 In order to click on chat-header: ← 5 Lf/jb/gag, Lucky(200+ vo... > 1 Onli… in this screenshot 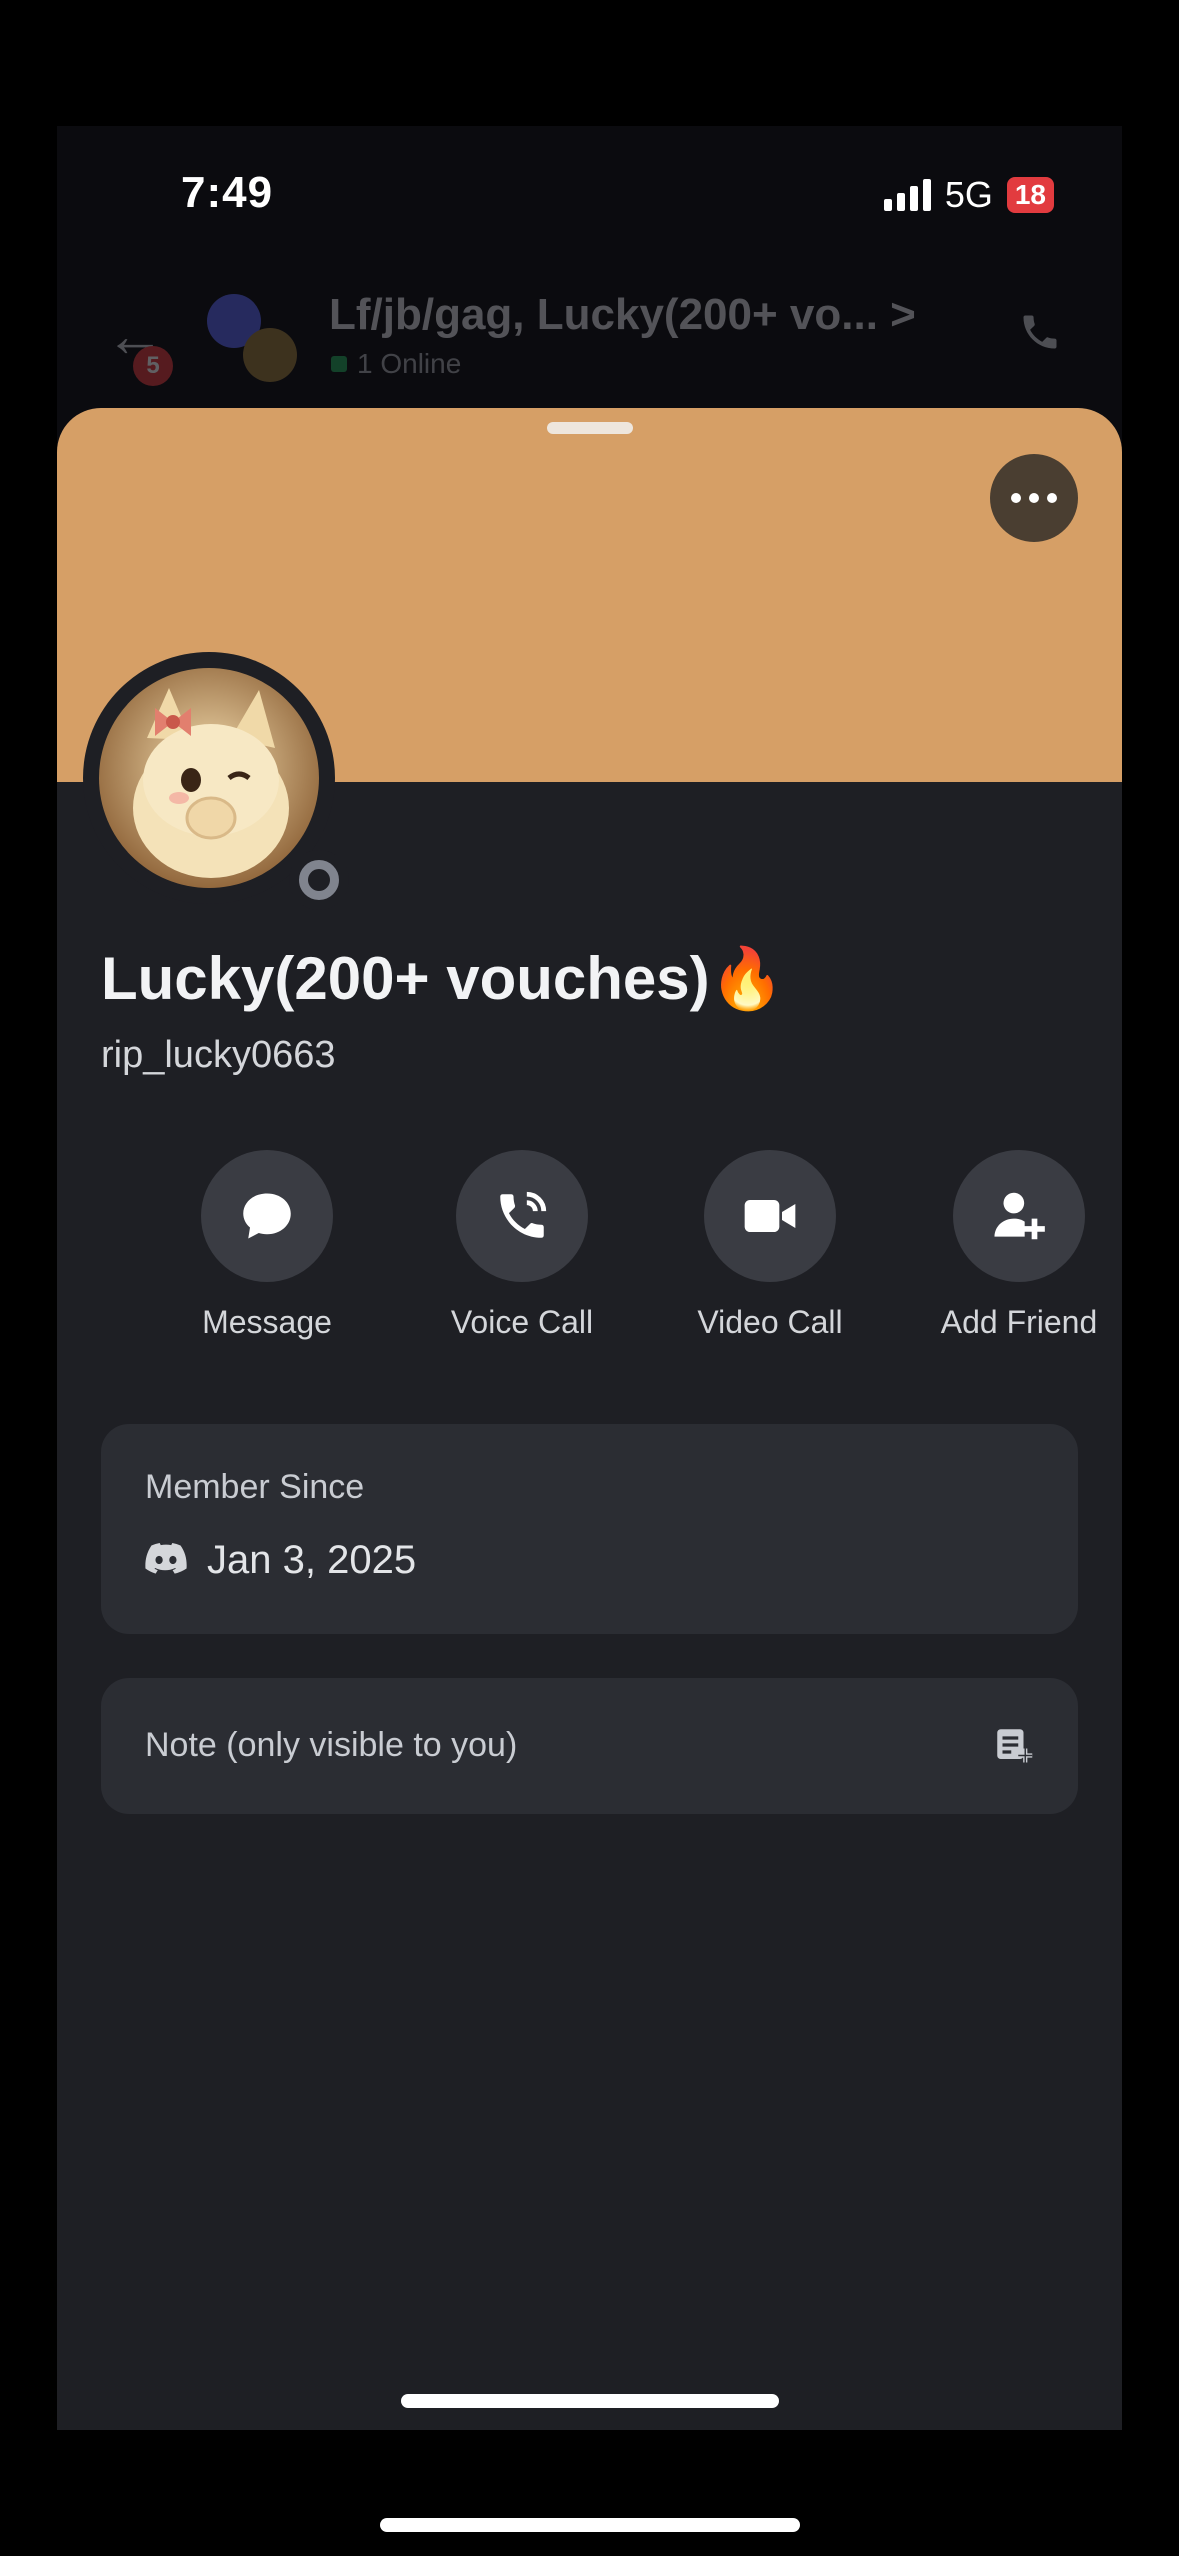, I will do `click(589, 326)`.